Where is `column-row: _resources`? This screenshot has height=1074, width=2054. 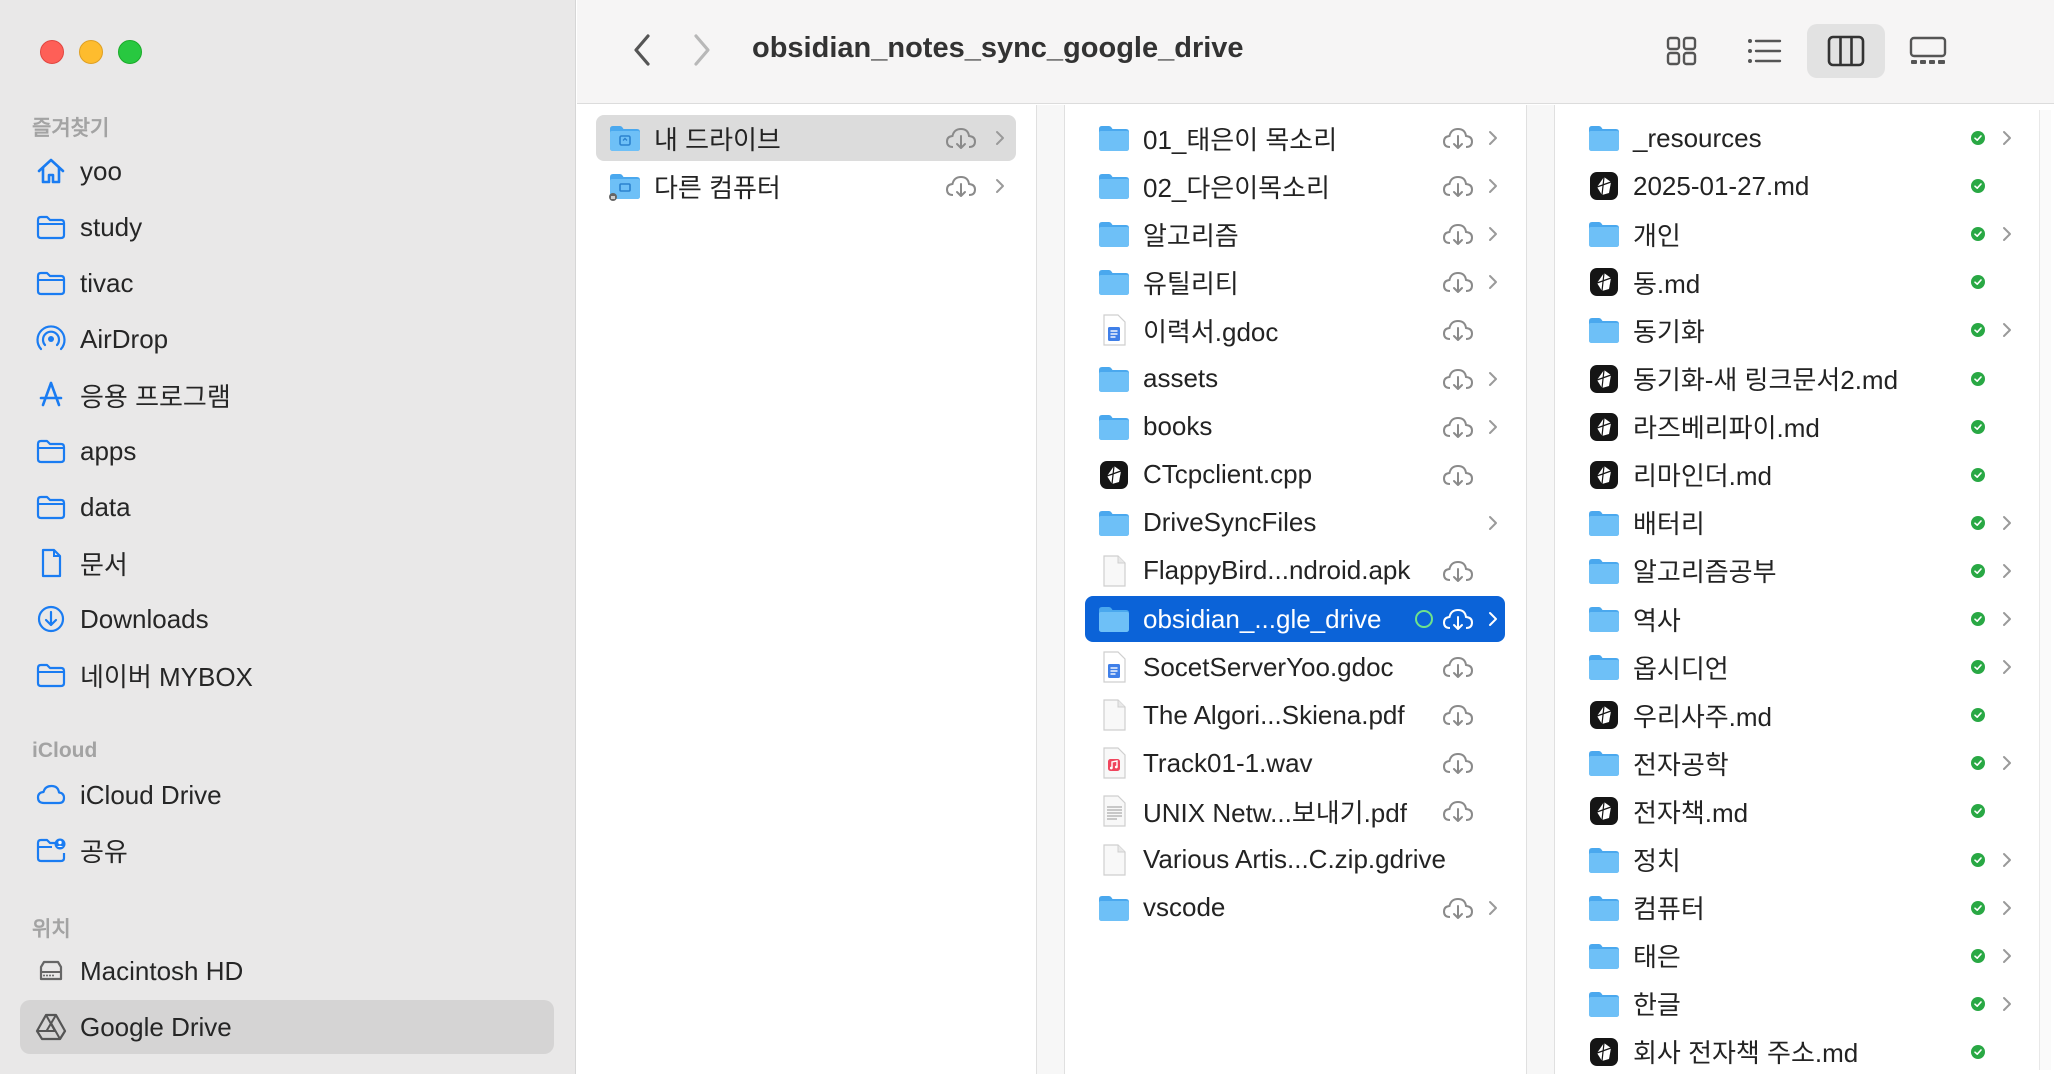
column-row: _resources is located at coordinates (1795, 138).